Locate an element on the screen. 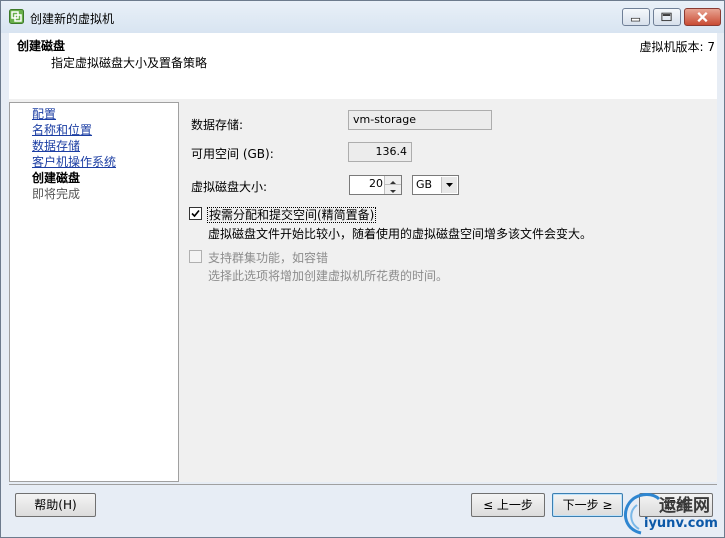  thin-provision-label: 按需分配和提交空间(精简置备) is located at coordinates (292, 214).